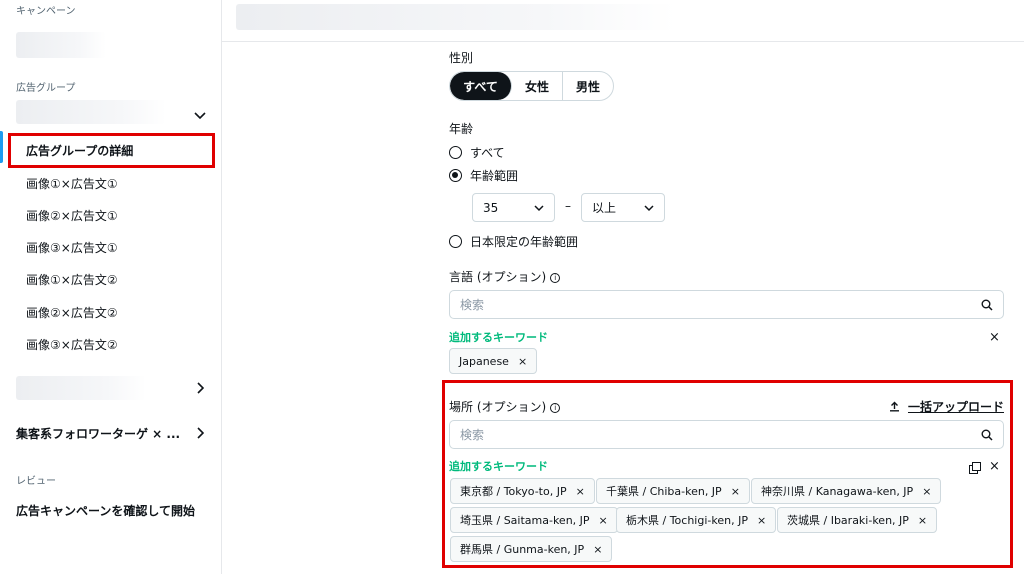  I want to click on chip-label: Japanese, so click(484, 361).